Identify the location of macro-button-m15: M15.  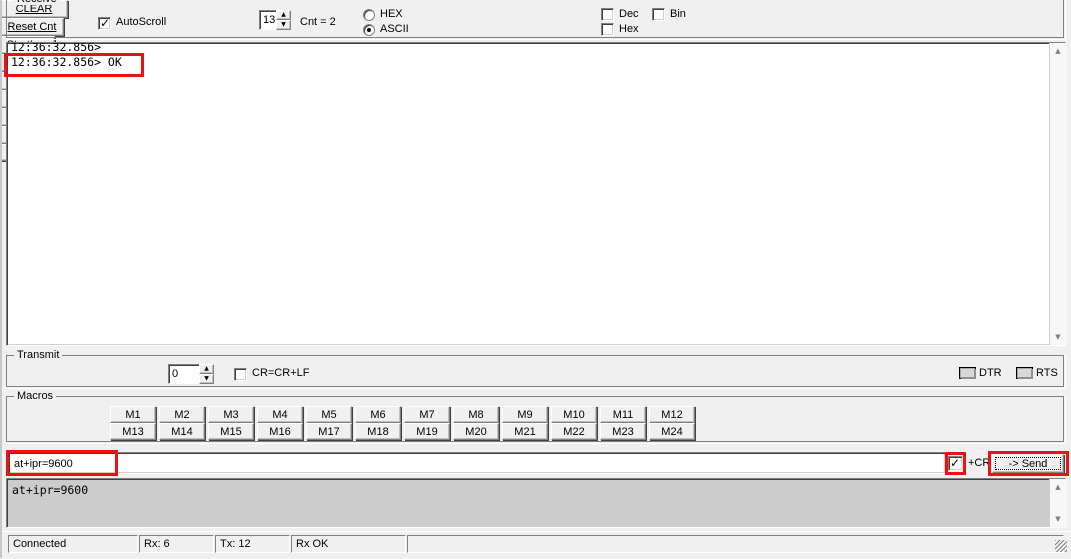
(231, 431).